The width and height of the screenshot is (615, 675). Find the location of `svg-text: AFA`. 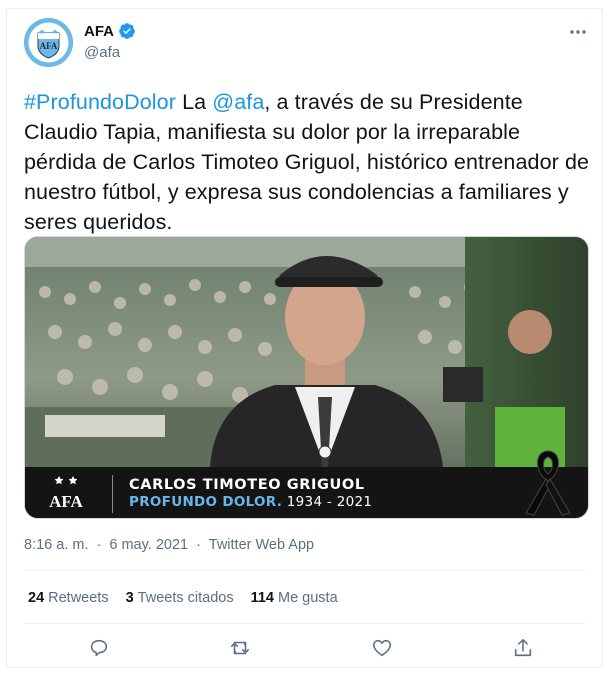

svg-text: AFA is located at coordinates (49, 46).